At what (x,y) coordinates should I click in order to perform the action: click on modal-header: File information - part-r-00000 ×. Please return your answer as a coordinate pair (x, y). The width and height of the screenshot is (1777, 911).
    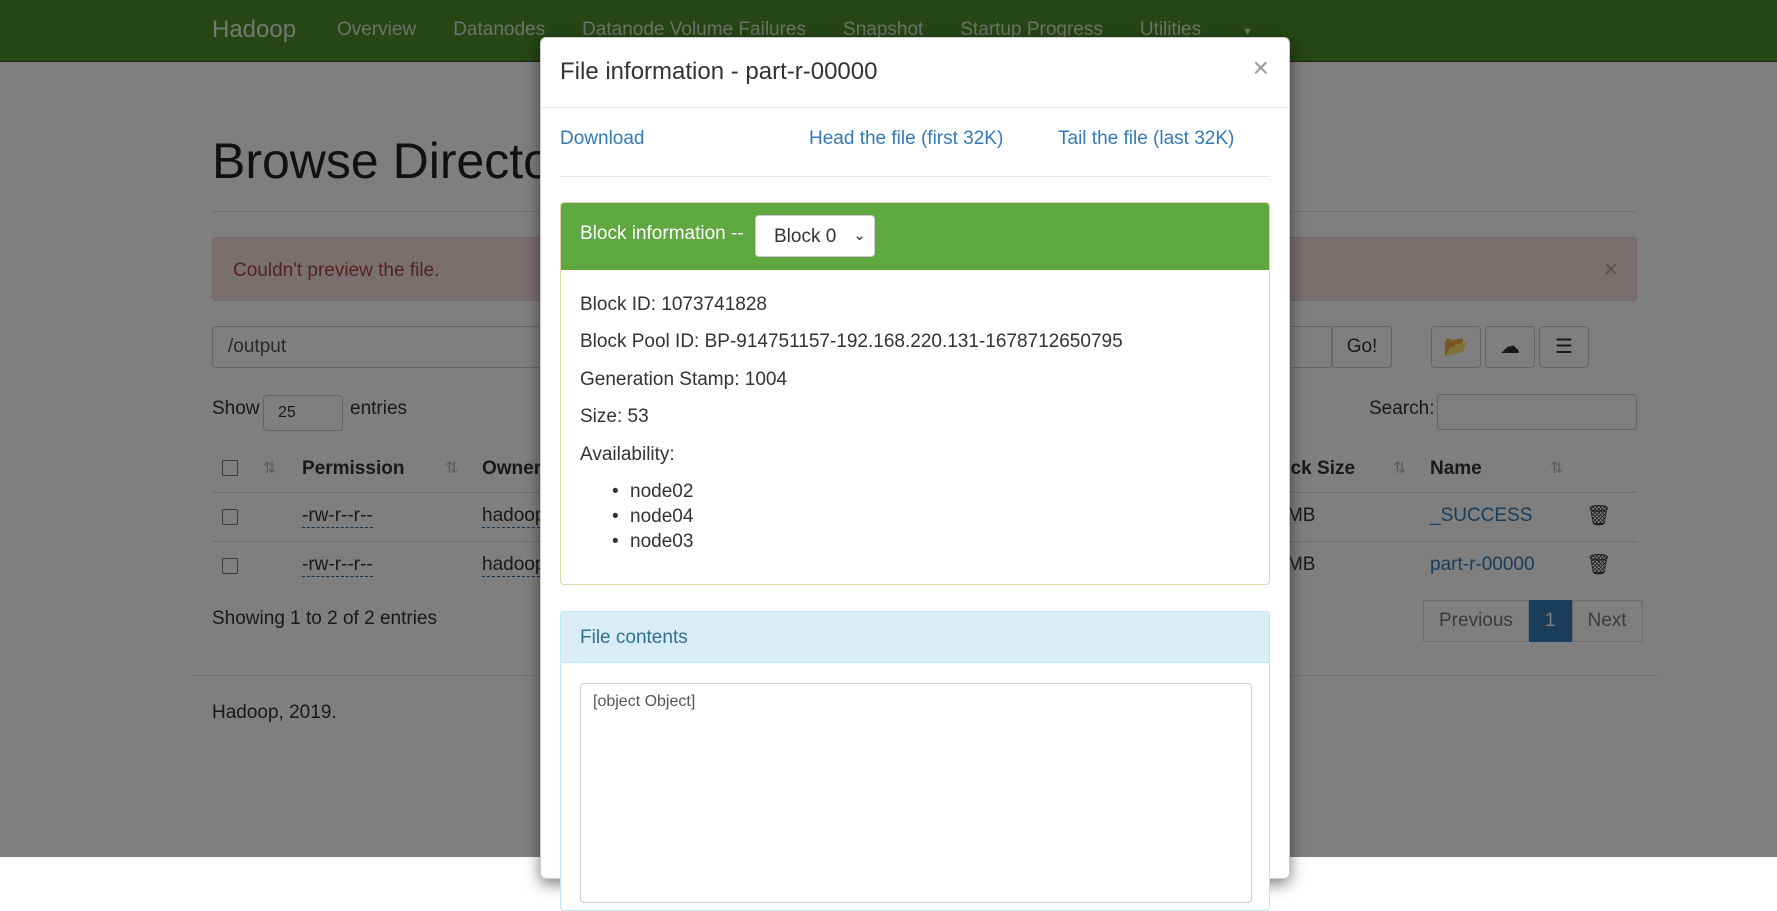
    Looking at the image, I should click on (915, 73).